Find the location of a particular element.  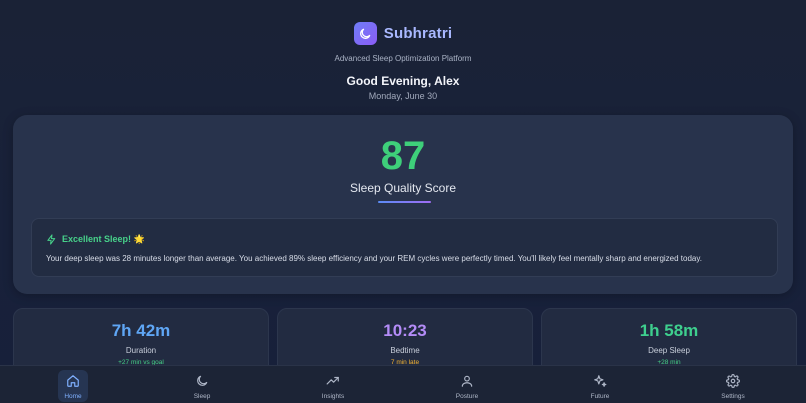

stat-value: 7h 42m is located at coordinates (141, 330).